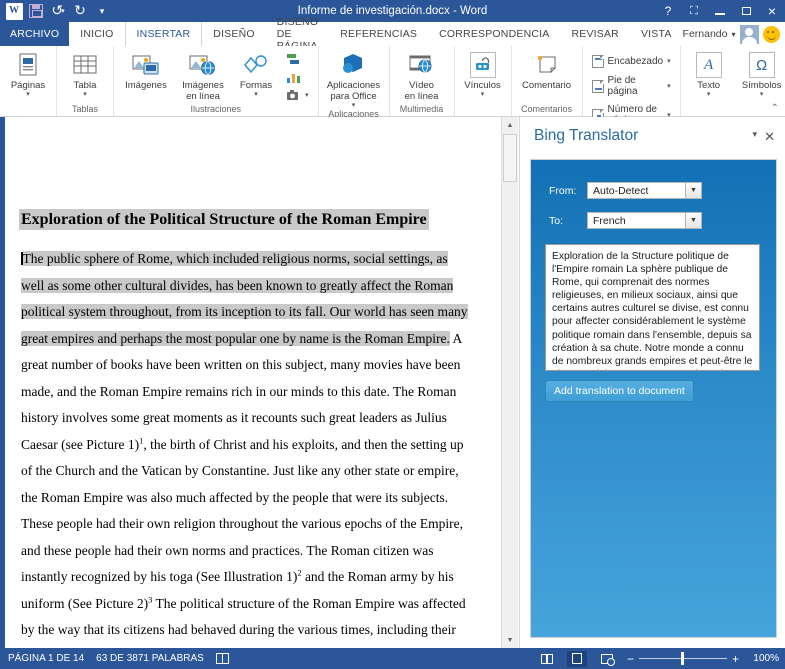 The image size is (785, 669). I want to click on help-button: ?, so click(668, 11).